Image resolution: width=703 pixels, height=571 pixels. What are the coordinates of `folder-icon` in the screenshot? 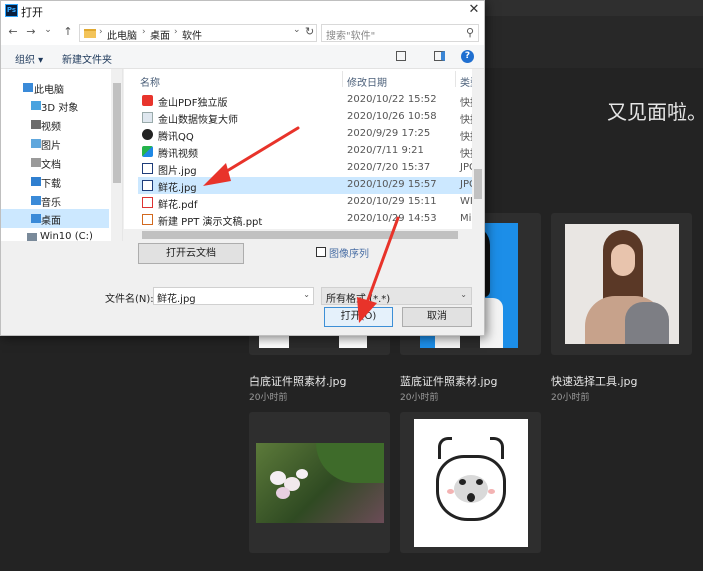 It's located at (90, 33).